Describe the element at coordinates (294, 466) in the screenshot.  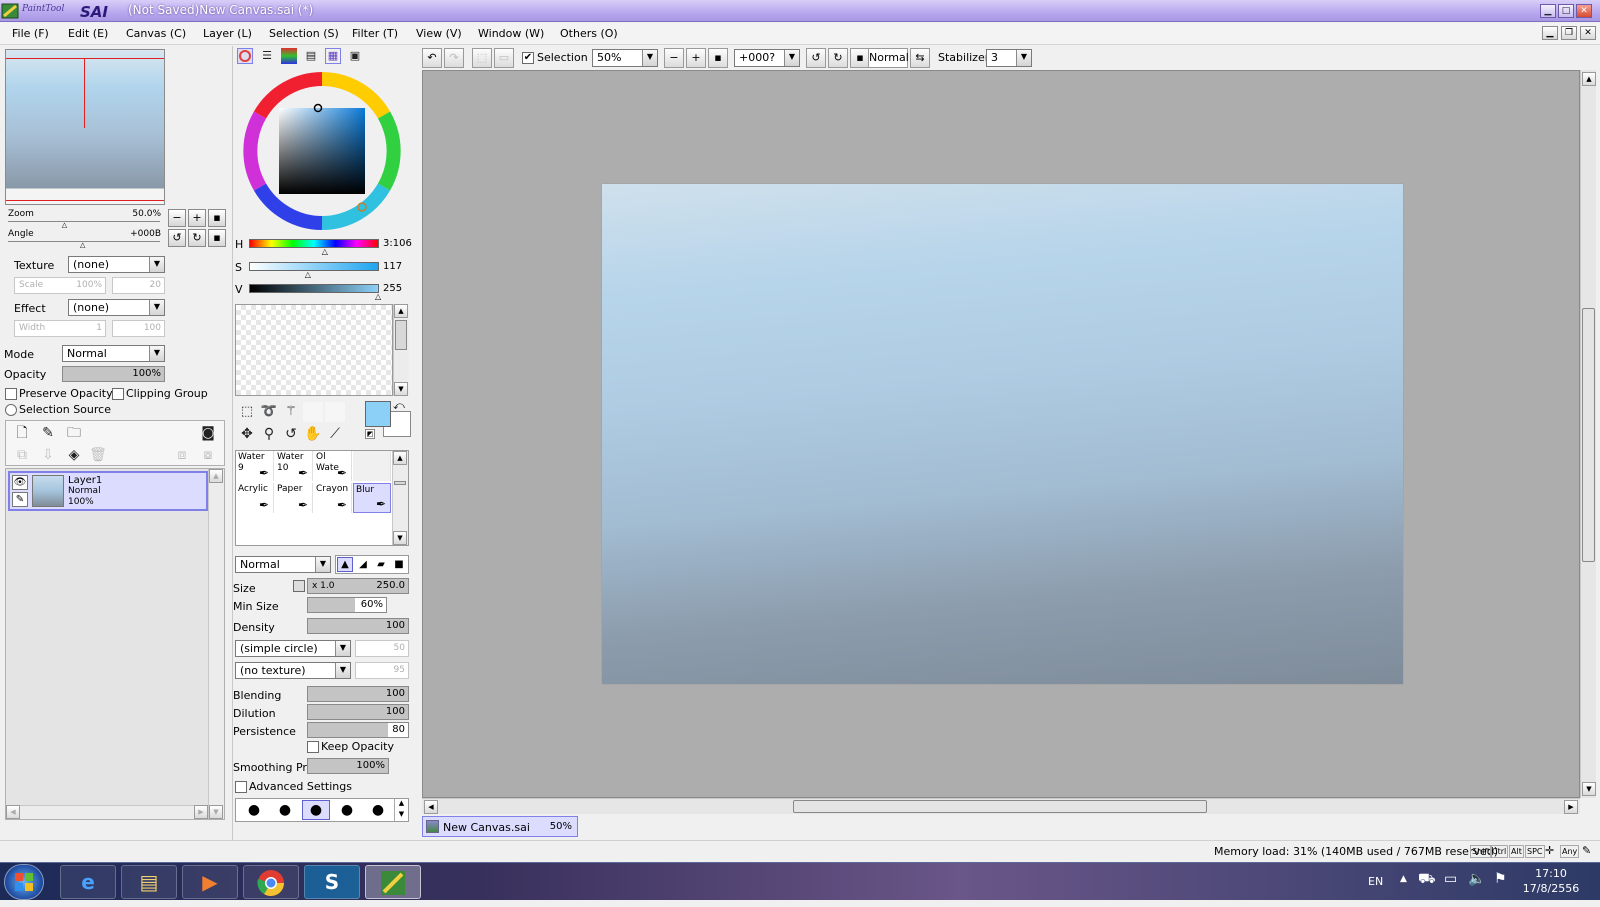
I see `brush-slot: Water 10 ✒` at that location.